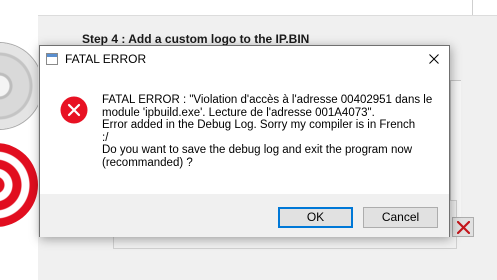 This screenshot has height=280, width=497. Describe the element at coordinates (105, 137) in the screenshot. I see `message-line: :/` at that location.